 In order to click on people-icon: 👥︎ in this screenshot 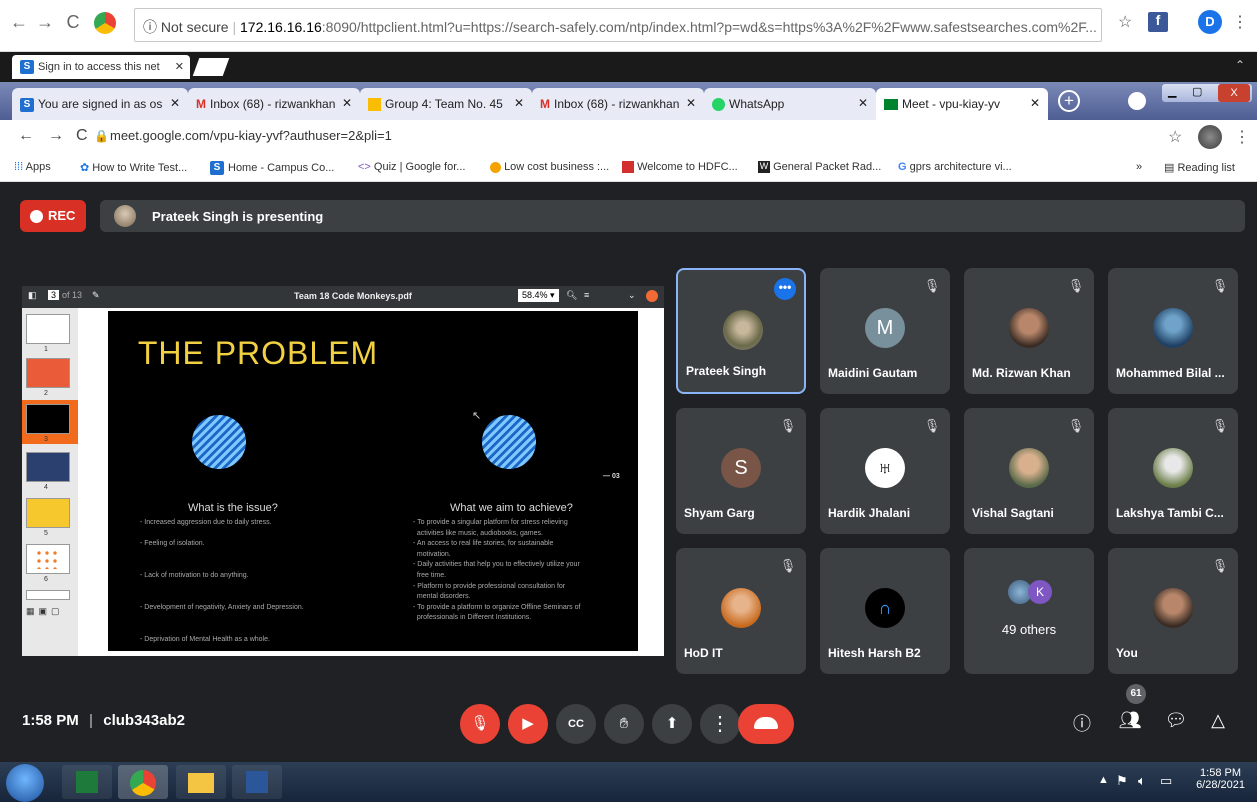, I will do `click(1130, 720)`.